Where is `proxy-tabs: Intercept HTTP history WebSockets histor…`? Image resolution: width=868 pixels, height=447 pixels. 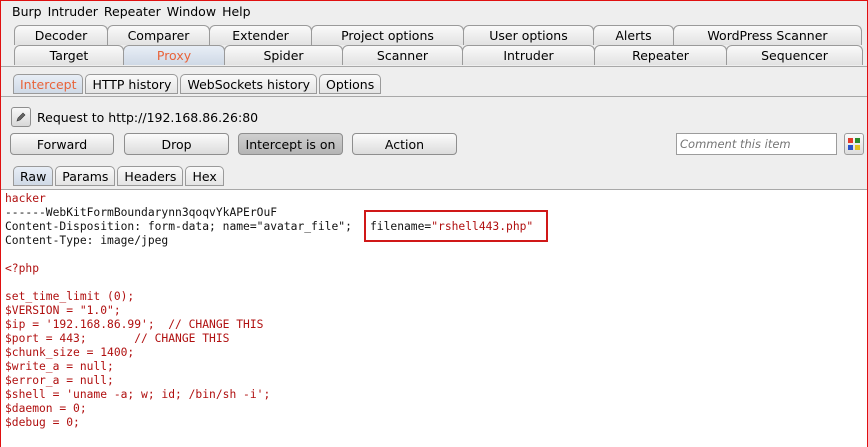 proxy-tabs: Intercept HTTP history WebSockets histor… is located at coordinates (198, 84).